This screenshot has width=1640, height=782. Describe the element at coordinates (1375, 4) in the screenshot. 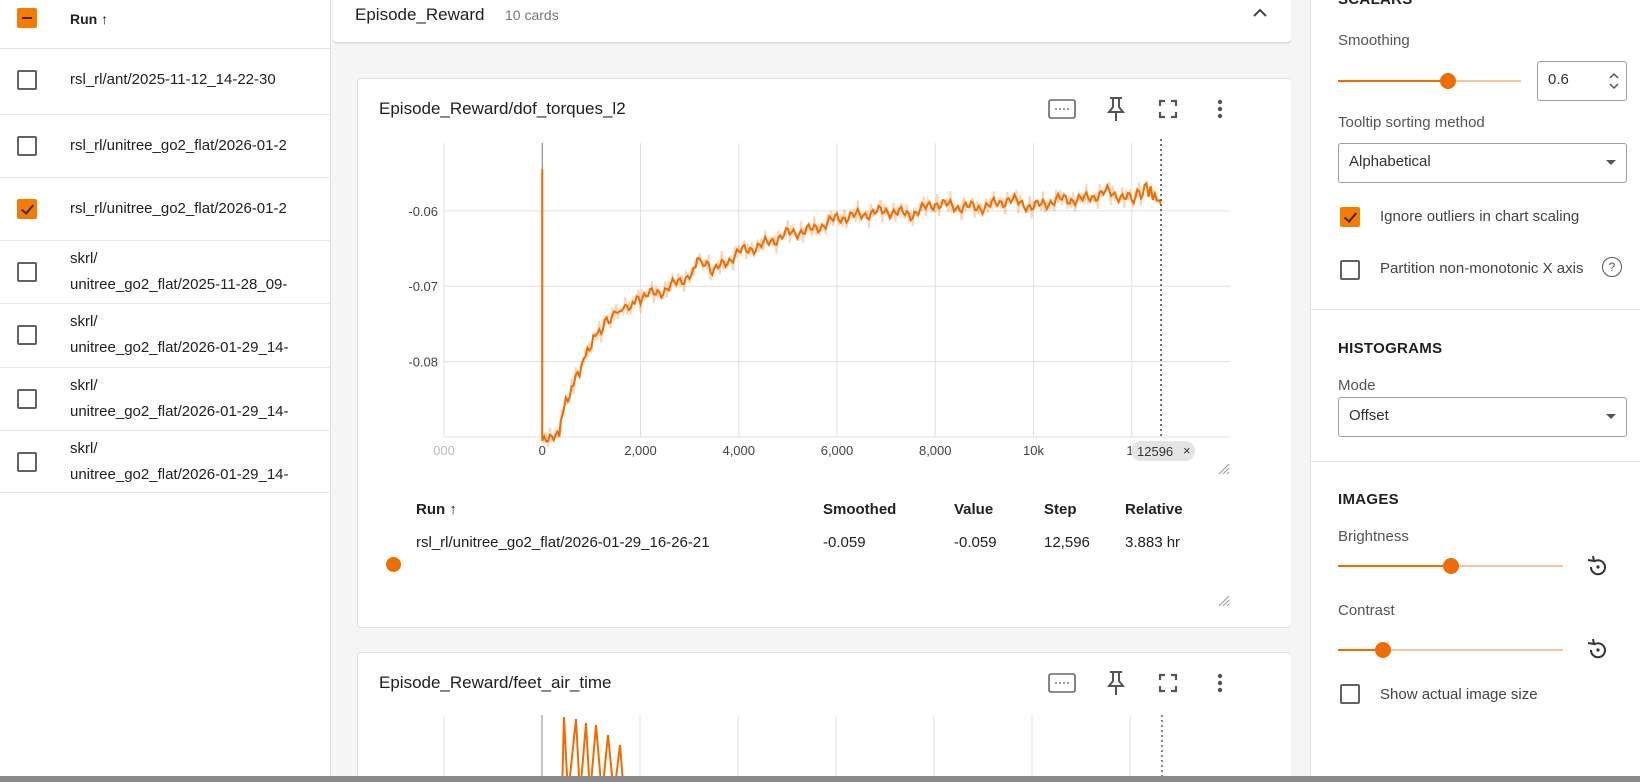

I see `scalars-section-title: SCALARS` at that location.